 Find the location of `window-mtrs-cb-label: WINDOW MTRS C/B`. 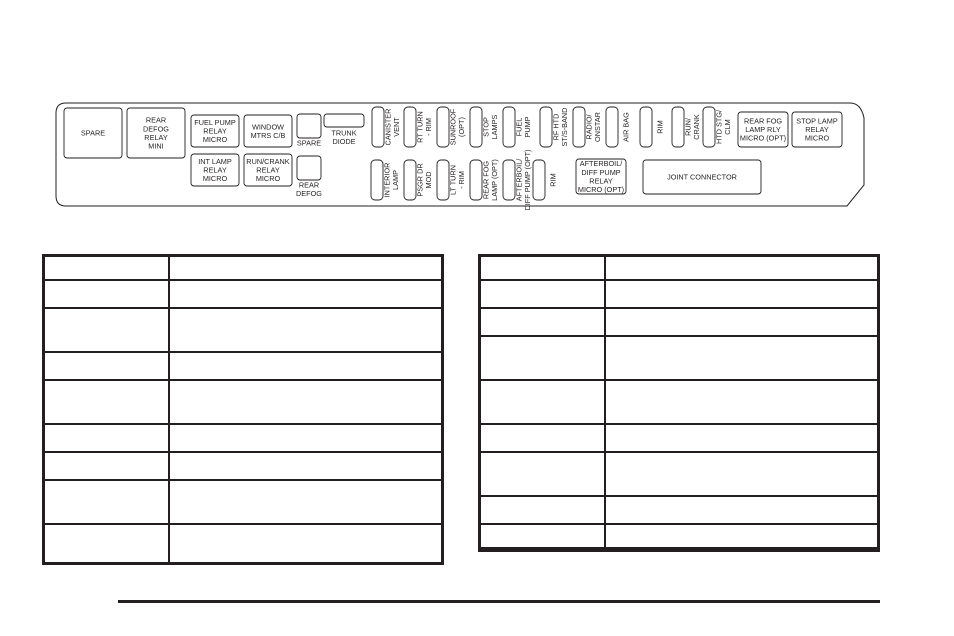

window-mtrs-cb-label: WINDOW MTRS C/B is located at coordinates (268, 131).